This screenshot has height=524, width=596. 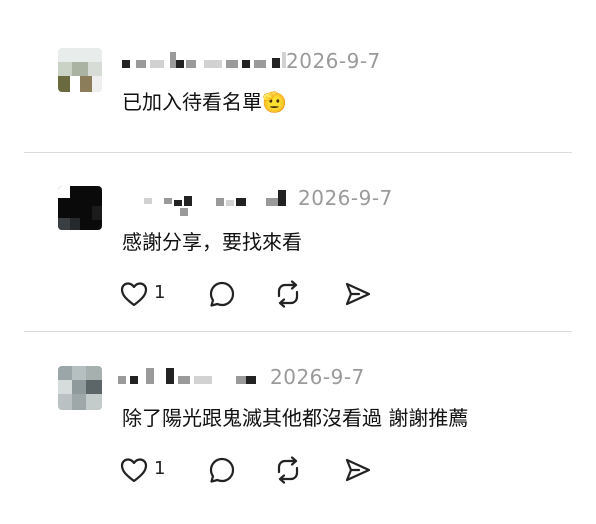 What do you see at coordinates (212, 242) in the screenshot?
I see `comment-text: 感謝分享，要找來看` at bounding box center [212, 242].